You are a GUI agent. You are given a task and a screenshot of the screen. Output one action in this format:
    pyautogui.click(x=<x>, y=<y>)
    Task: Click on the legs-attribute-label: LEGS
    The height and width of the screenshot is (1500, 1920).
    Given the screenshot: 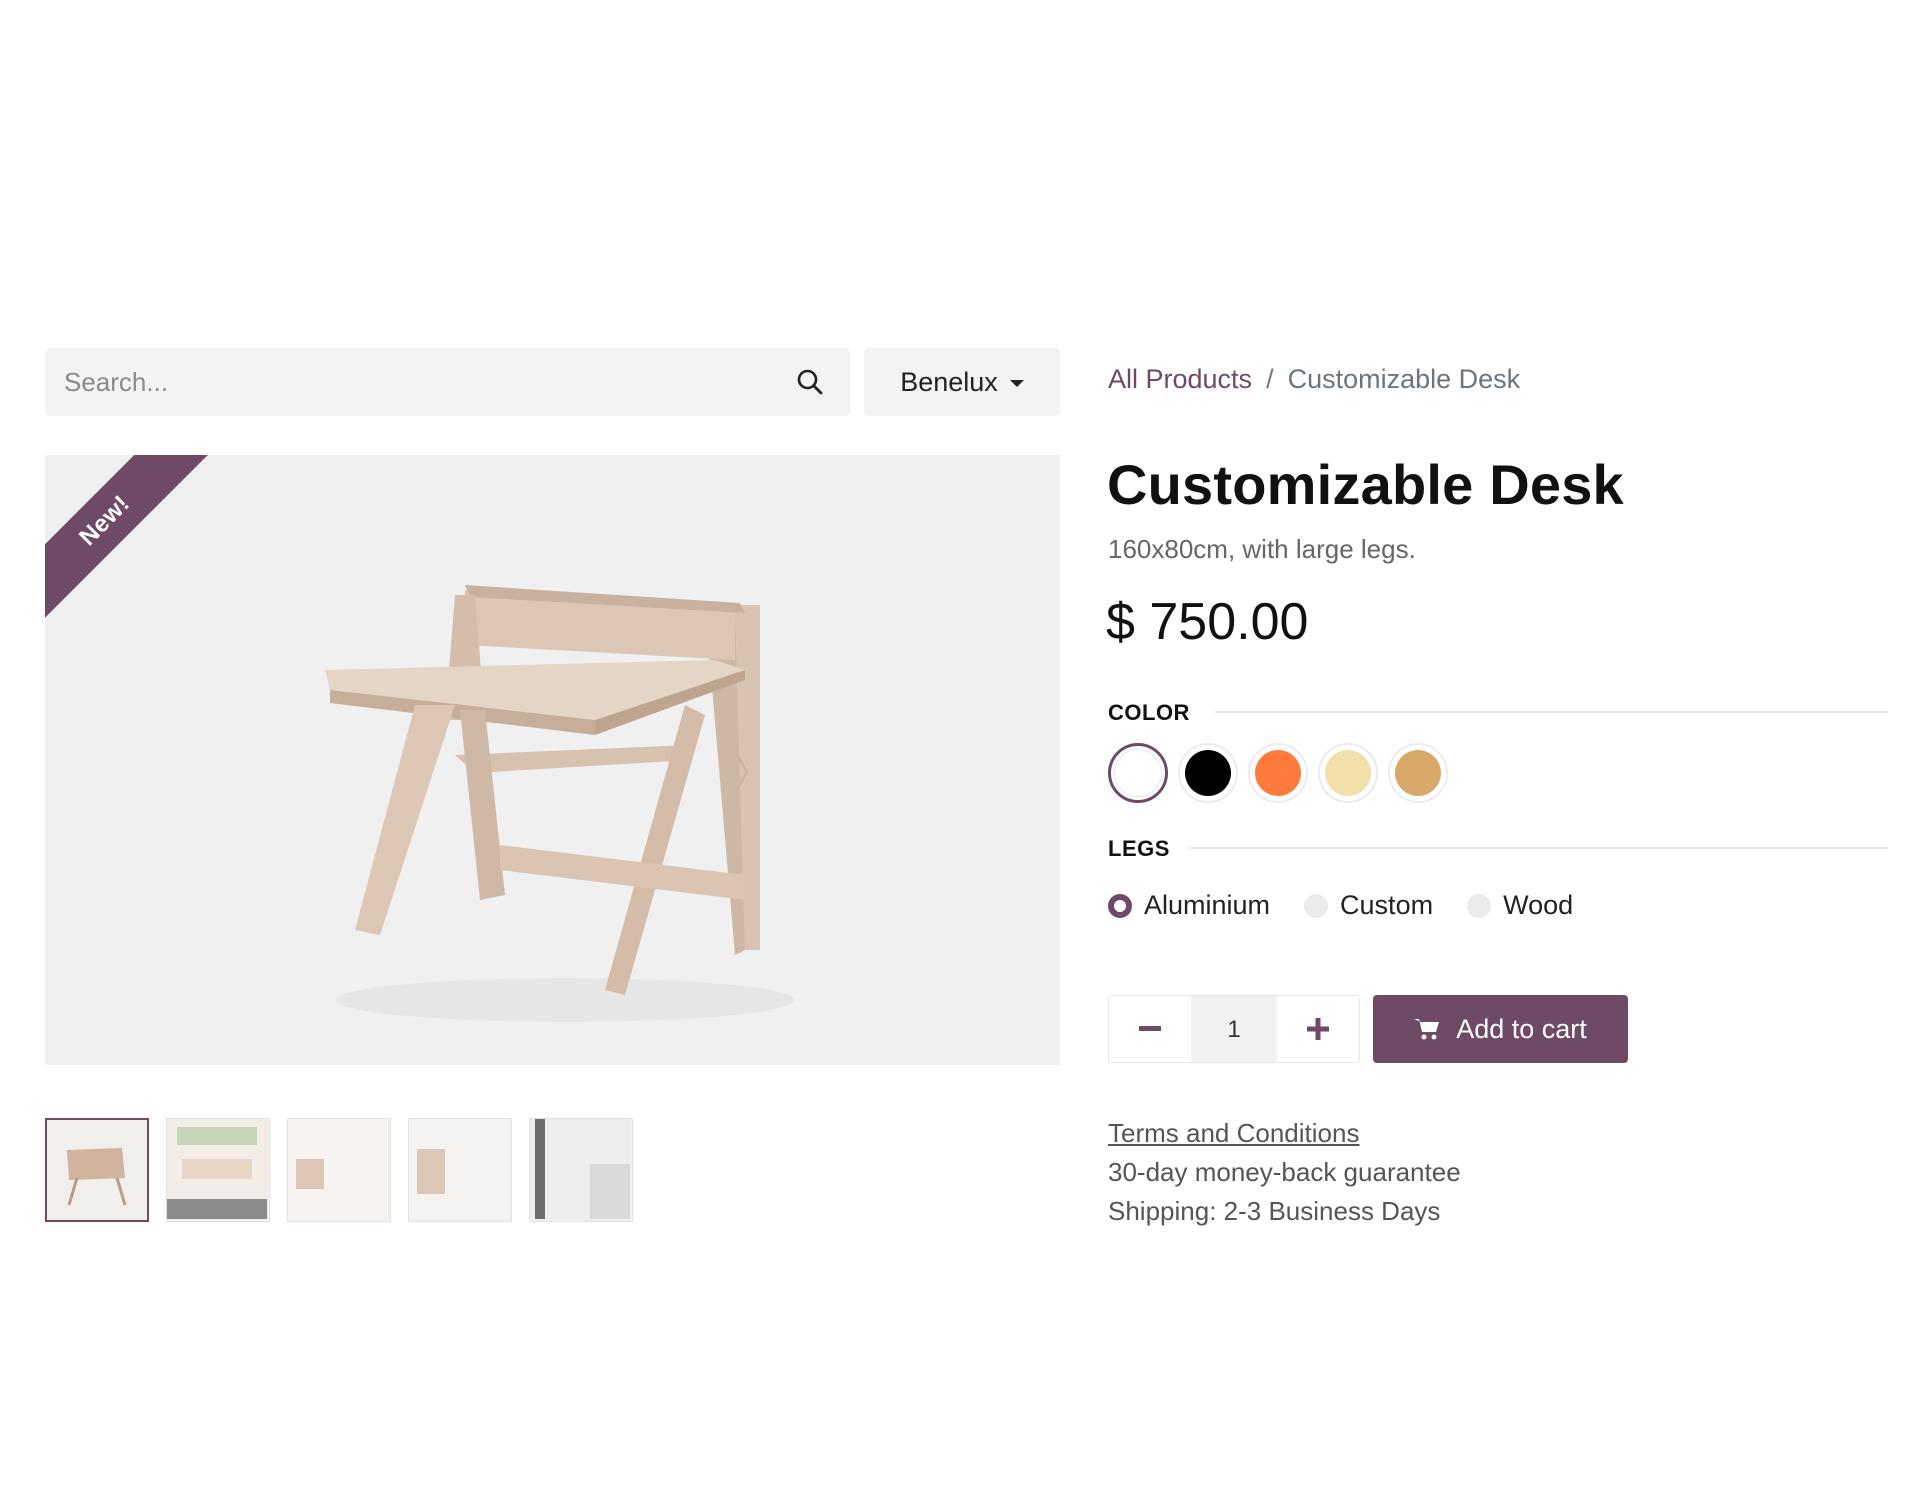 What is the action you would take?
    pyautogui.click(x=1139, y=848)
    